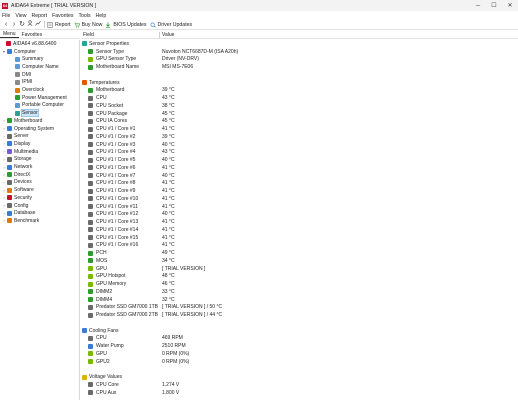 Image resolution: width=518 pixels, height=400 pixels. What do you see at coordinates (18, 213) in the screenshot?
I see `tree-item: › Database` at bounding box center [18, 213].